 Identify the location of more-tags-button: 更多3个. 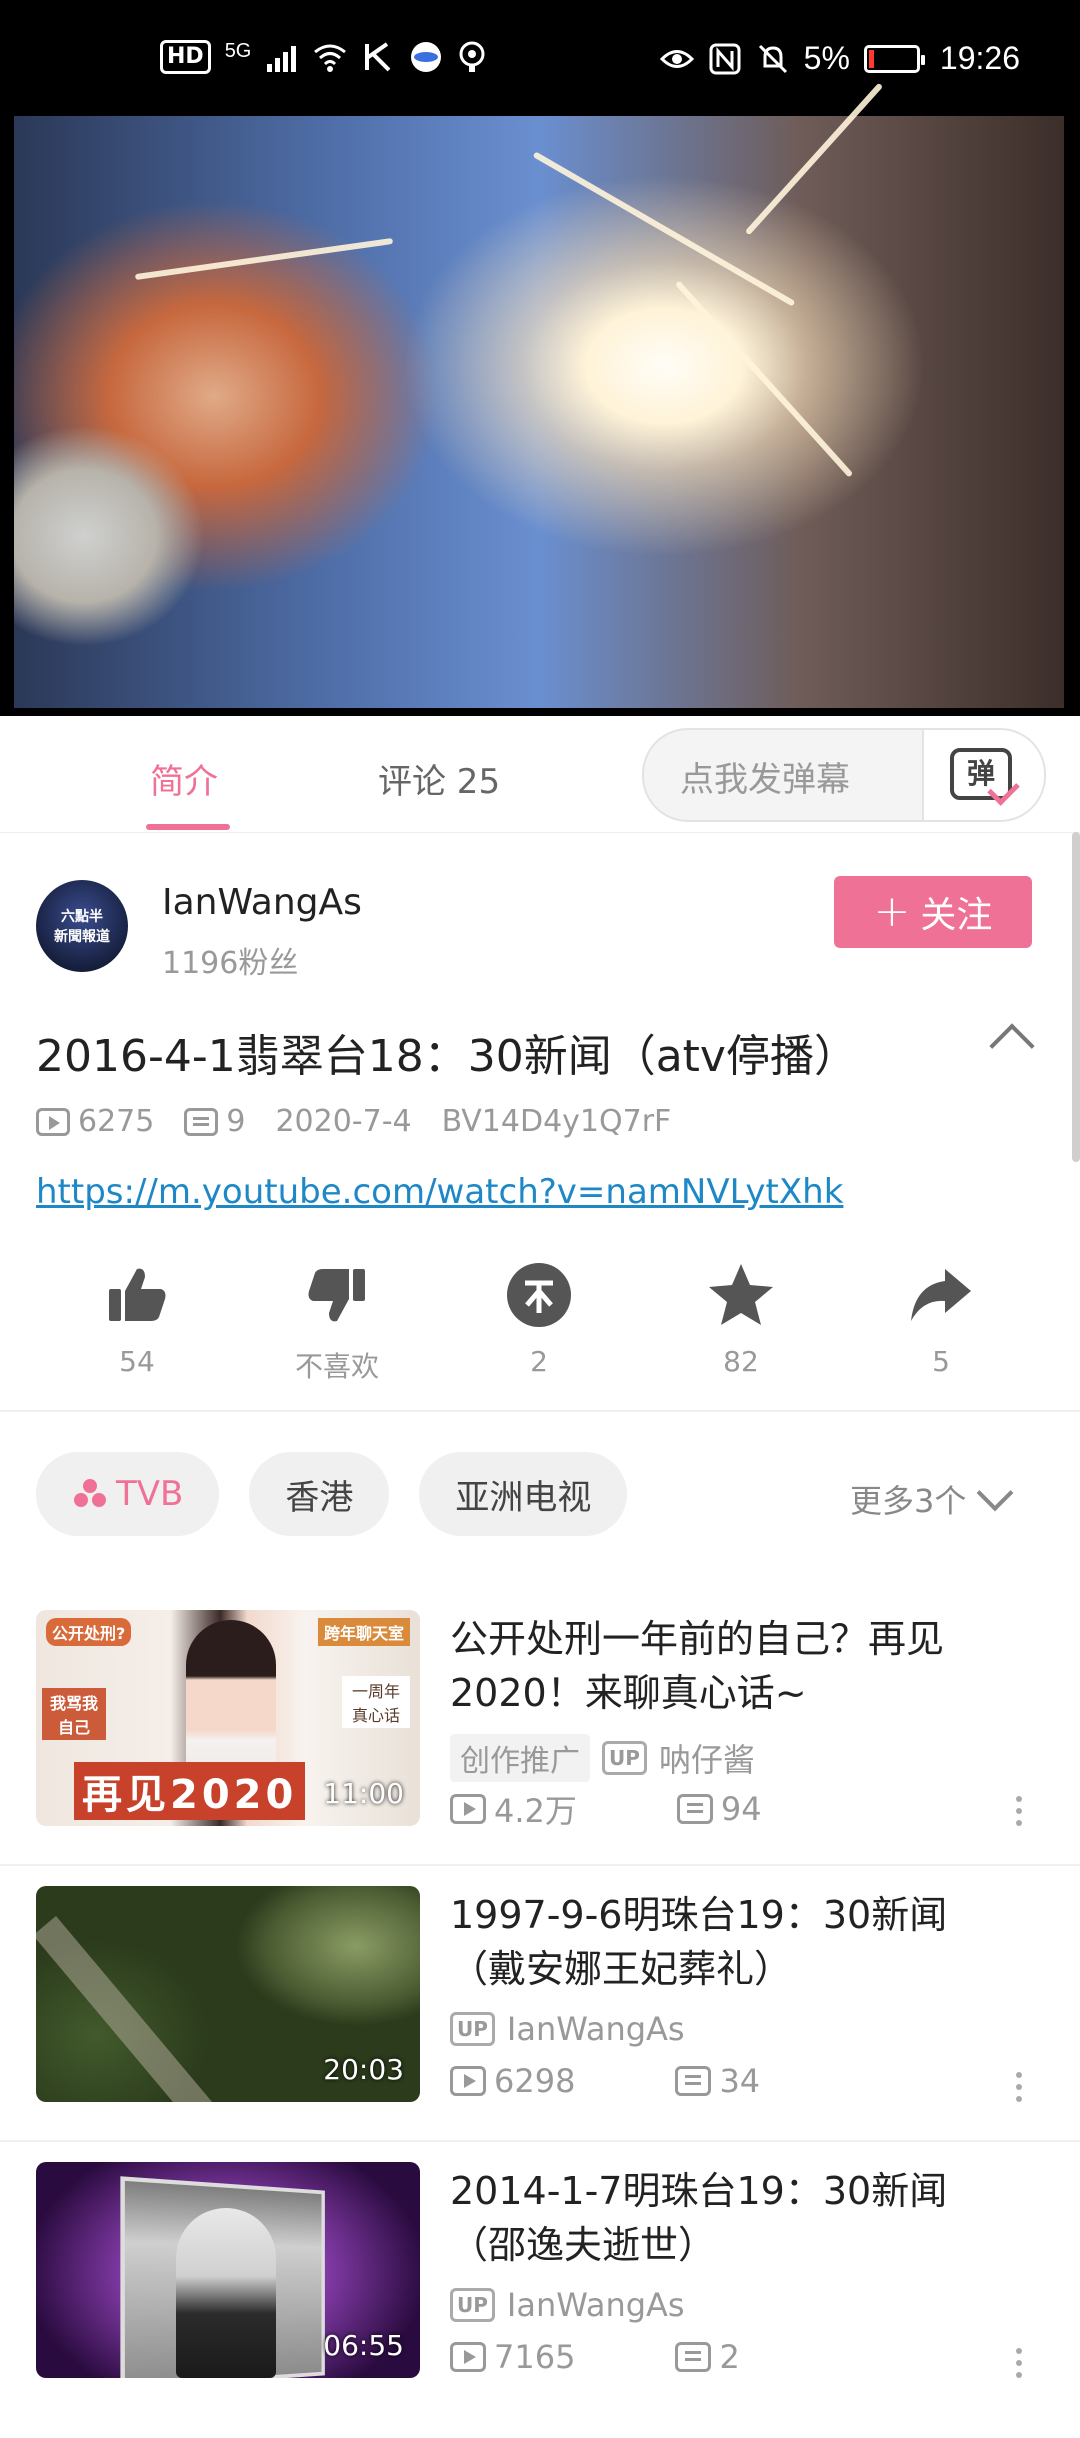
(932, 1498).